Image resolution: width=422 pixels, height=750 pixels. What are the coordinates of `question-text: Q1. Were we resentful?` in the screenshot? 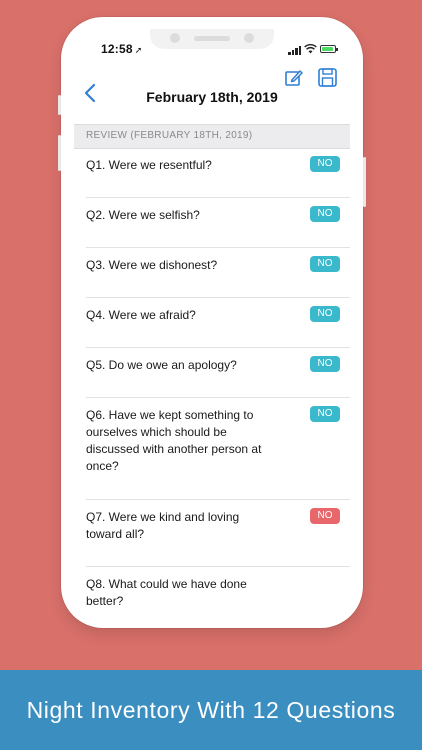 It's located at (149, 165).